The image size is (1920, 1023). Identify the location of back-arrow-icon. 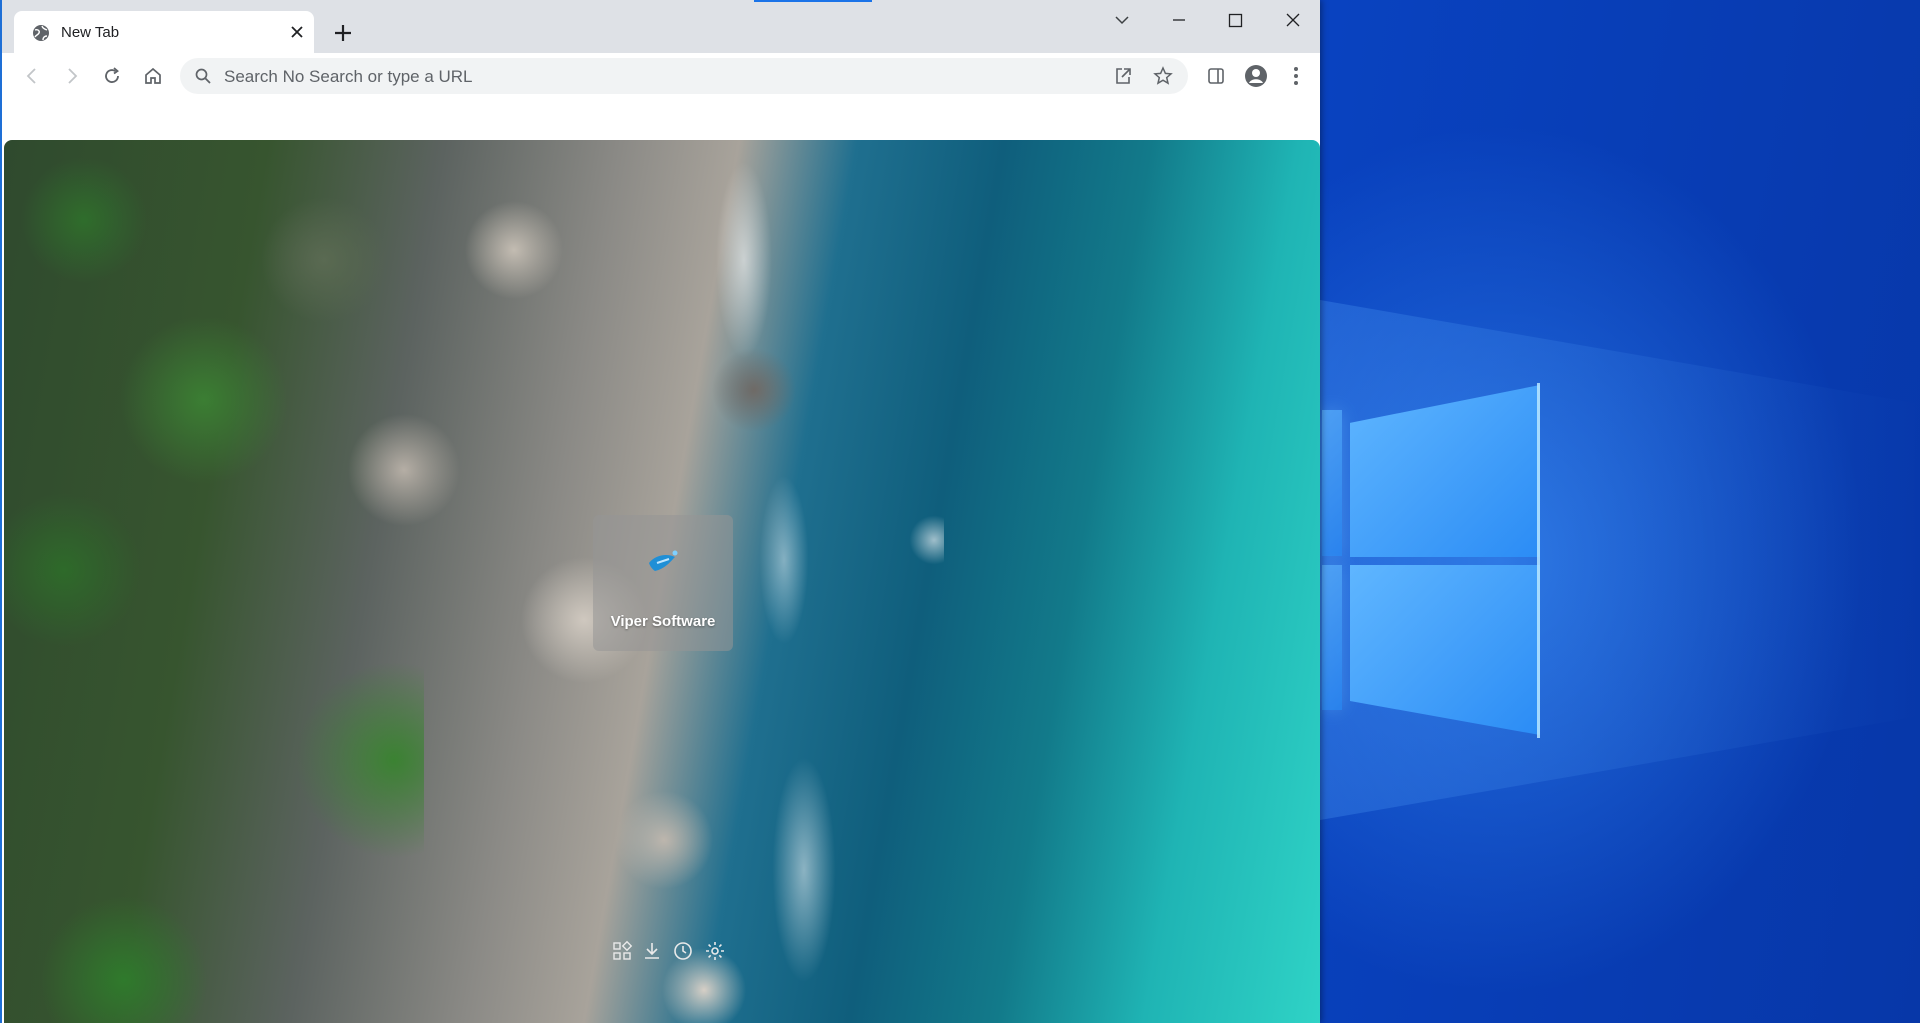
(32, 76).